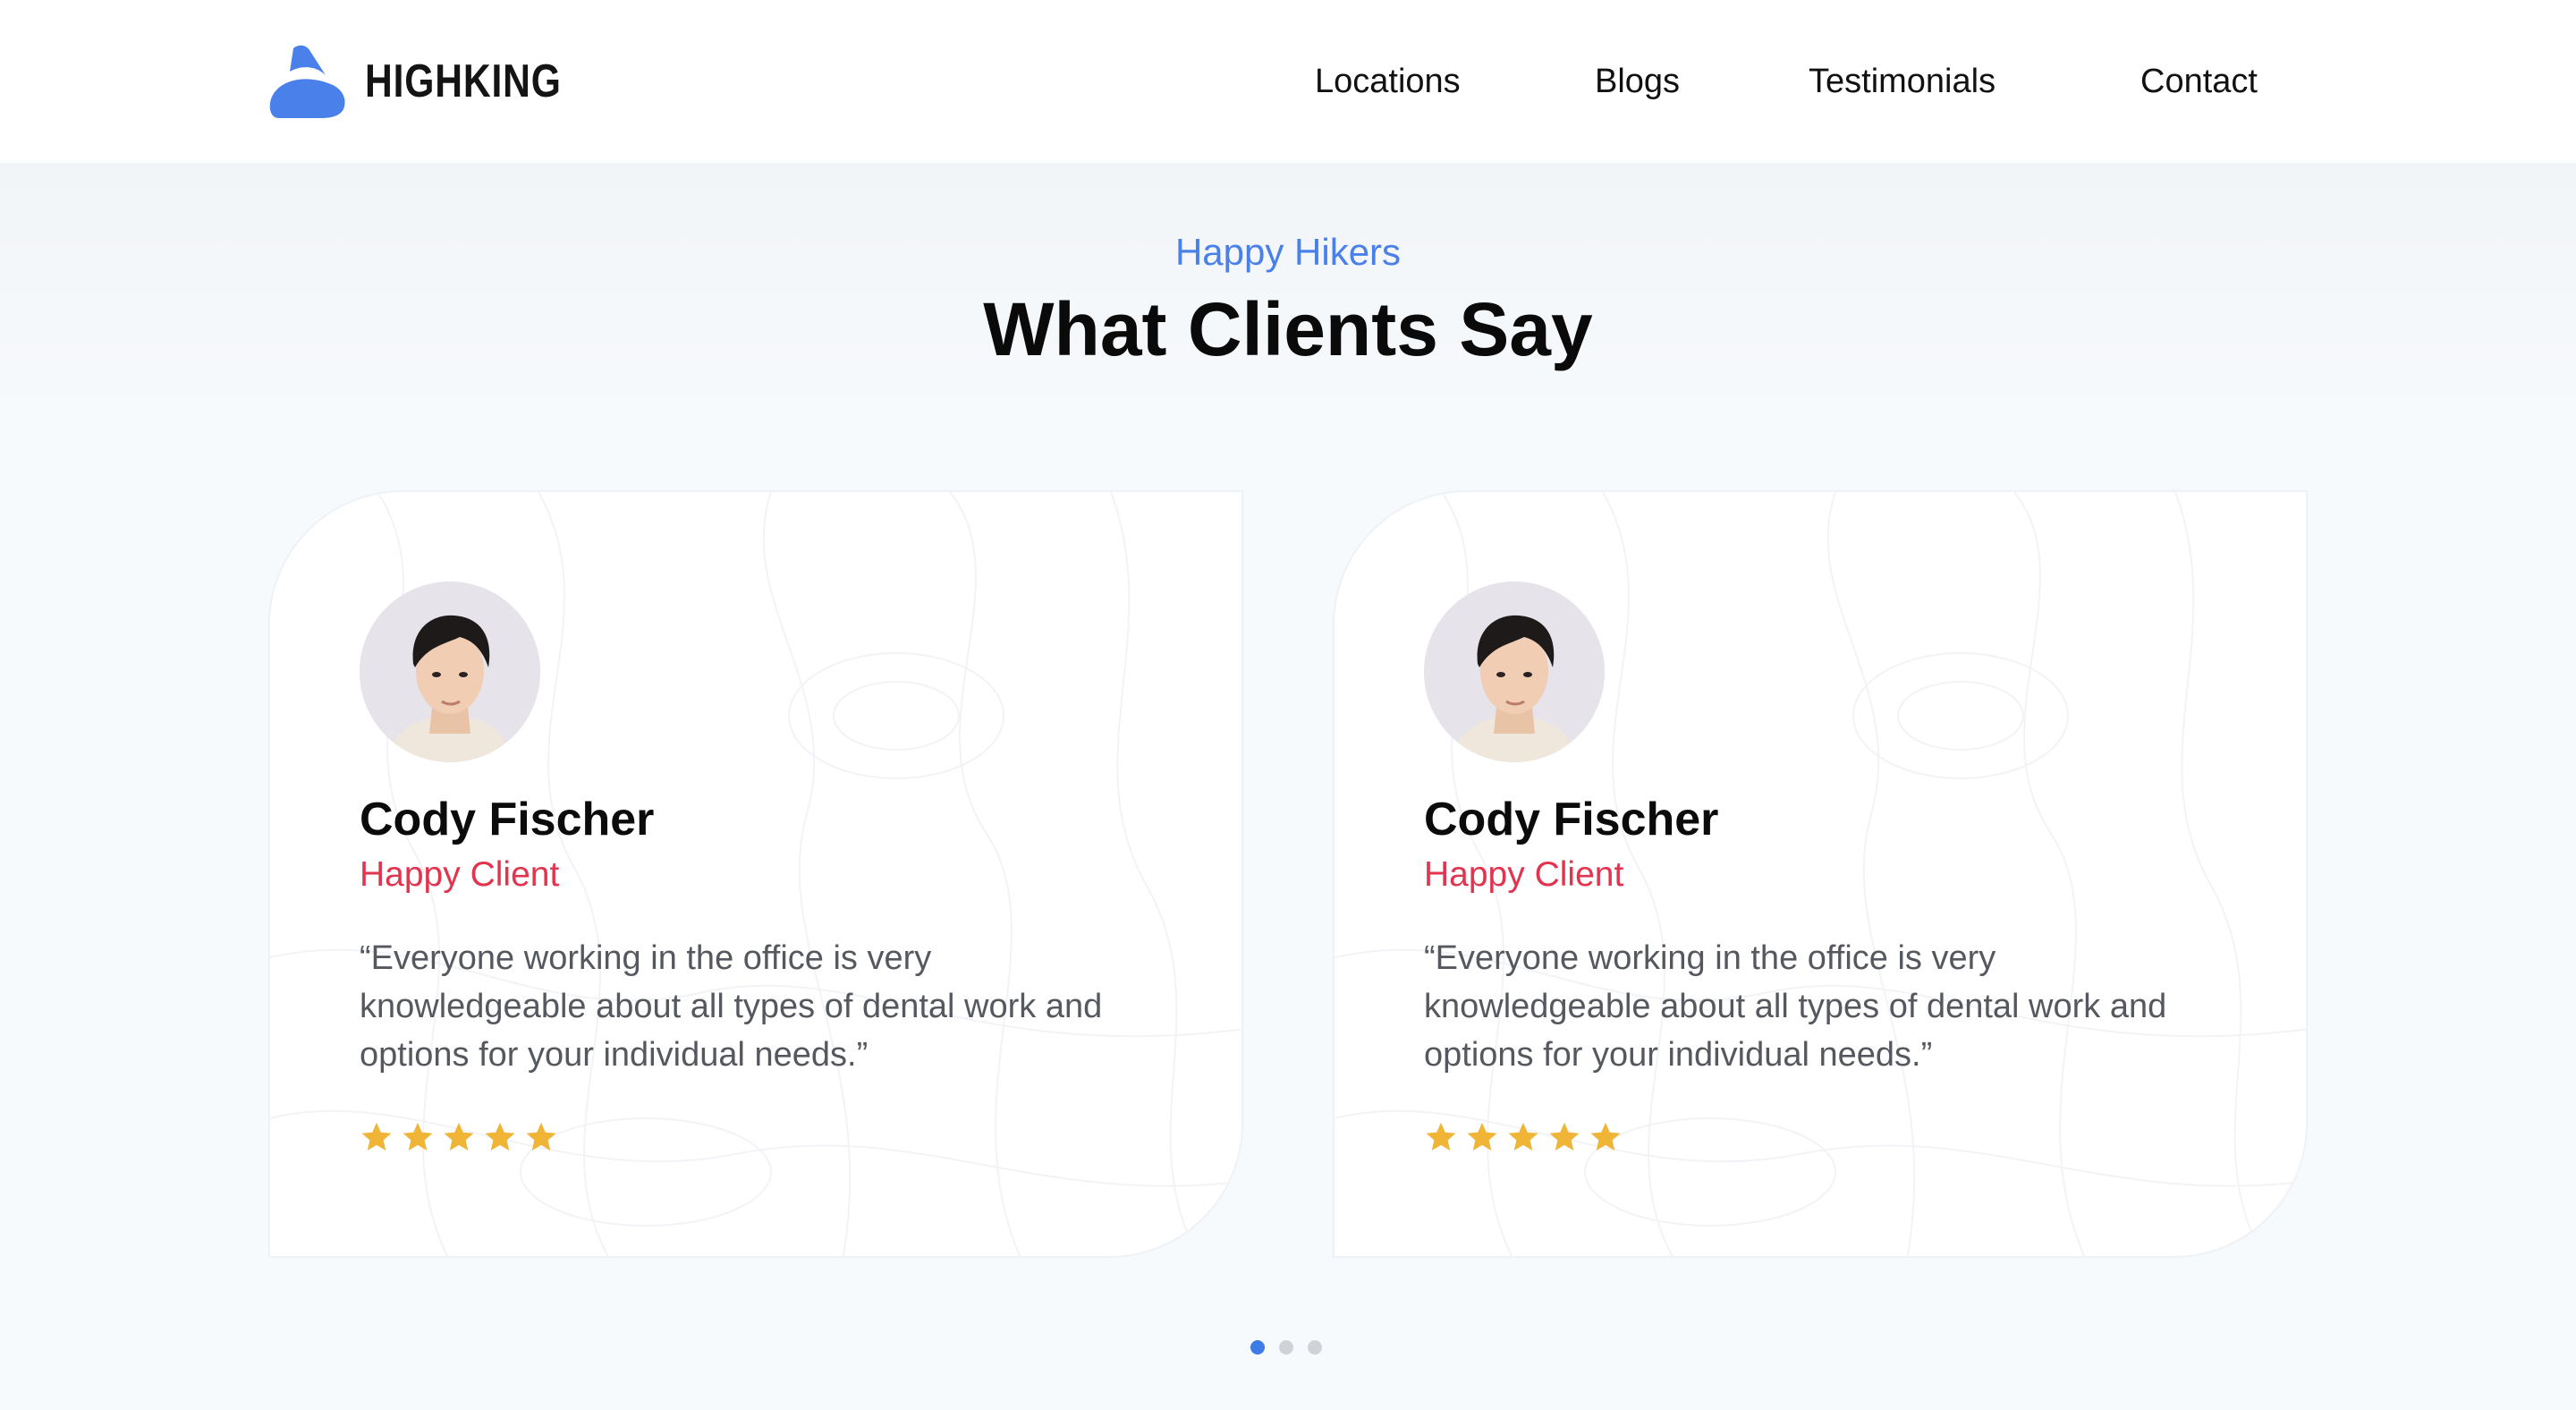 Image resolution: width=2576 pixels, height=1410 pixels. What do you see at coordinates (1288, 252) in the screenshot?
I see `section-eyebrow: Happy Hikers` at bounding box center [1288, 252].